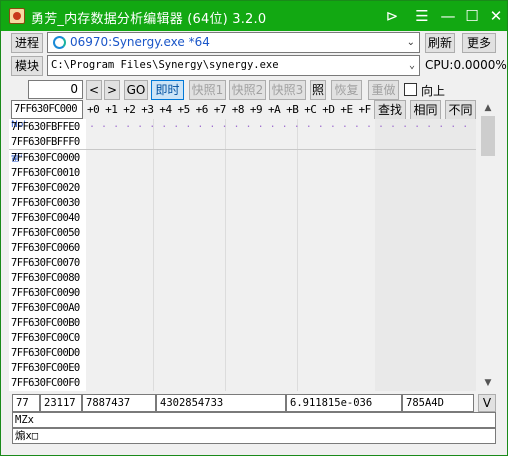 The image size is (508, 456). Describe the element at coordinates (207, 90) in the screenshot. I see `snapshot1-button: 快照1` at that location.